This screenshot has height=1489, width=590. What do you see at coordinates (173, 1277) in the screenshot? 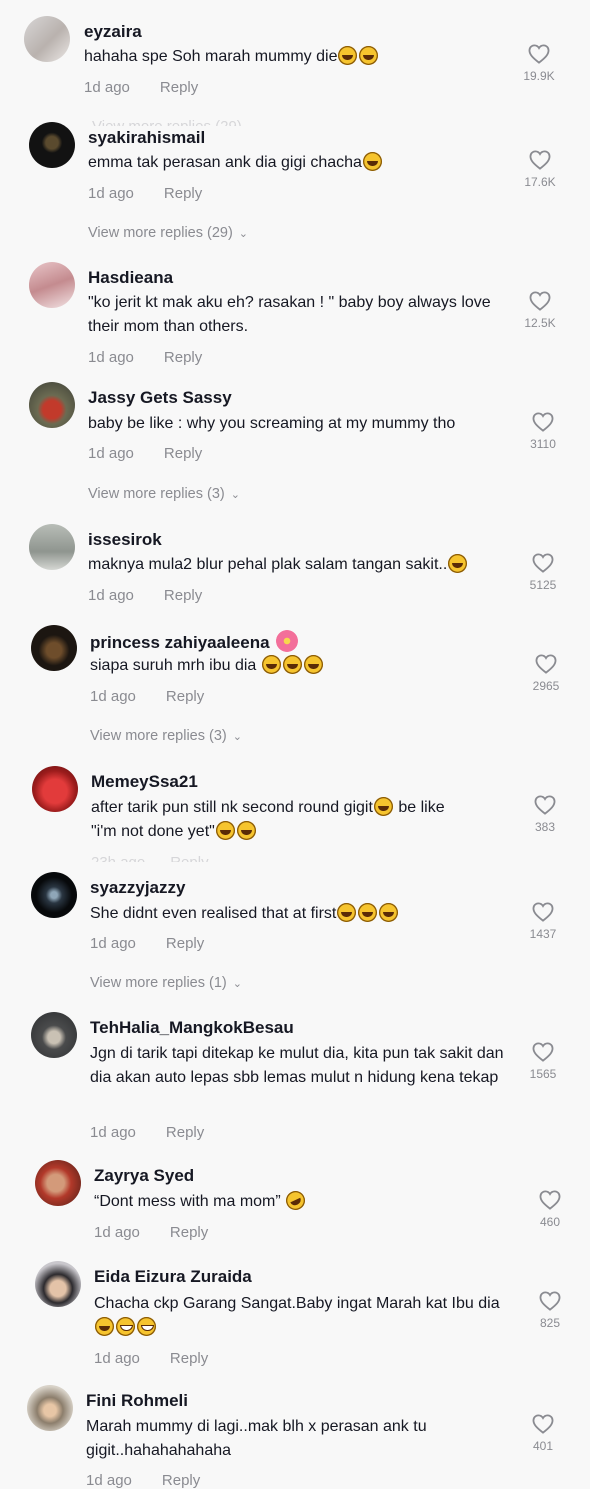
I see `username: Eida Eizura Zuraida` at bounding box center [173, 1277].